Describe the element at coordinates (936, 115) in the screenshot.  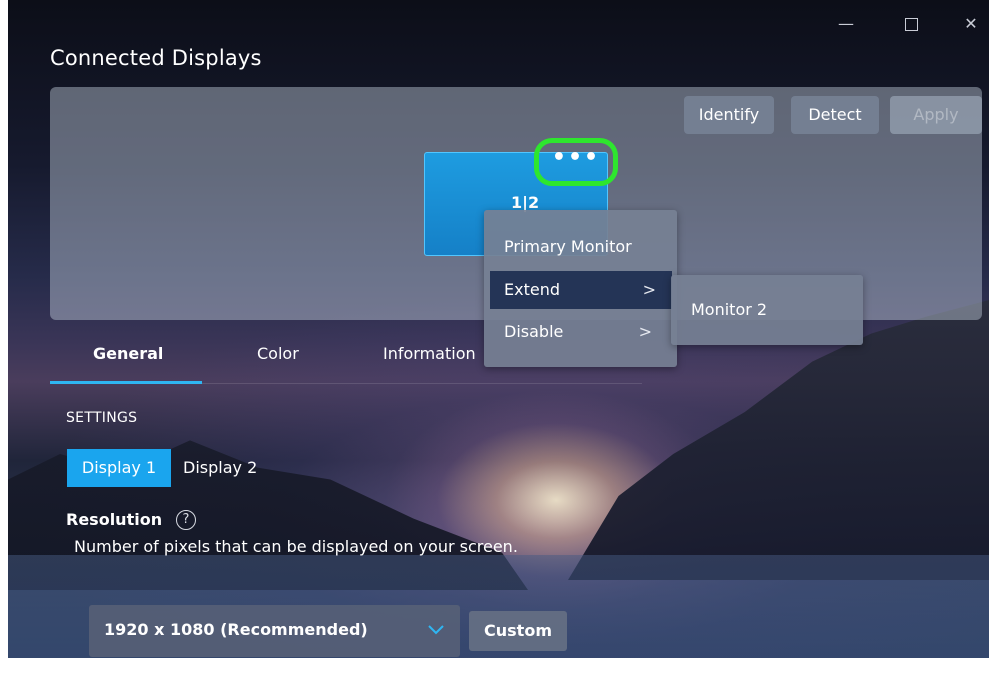
I see `apply-button: Apply` at that location.